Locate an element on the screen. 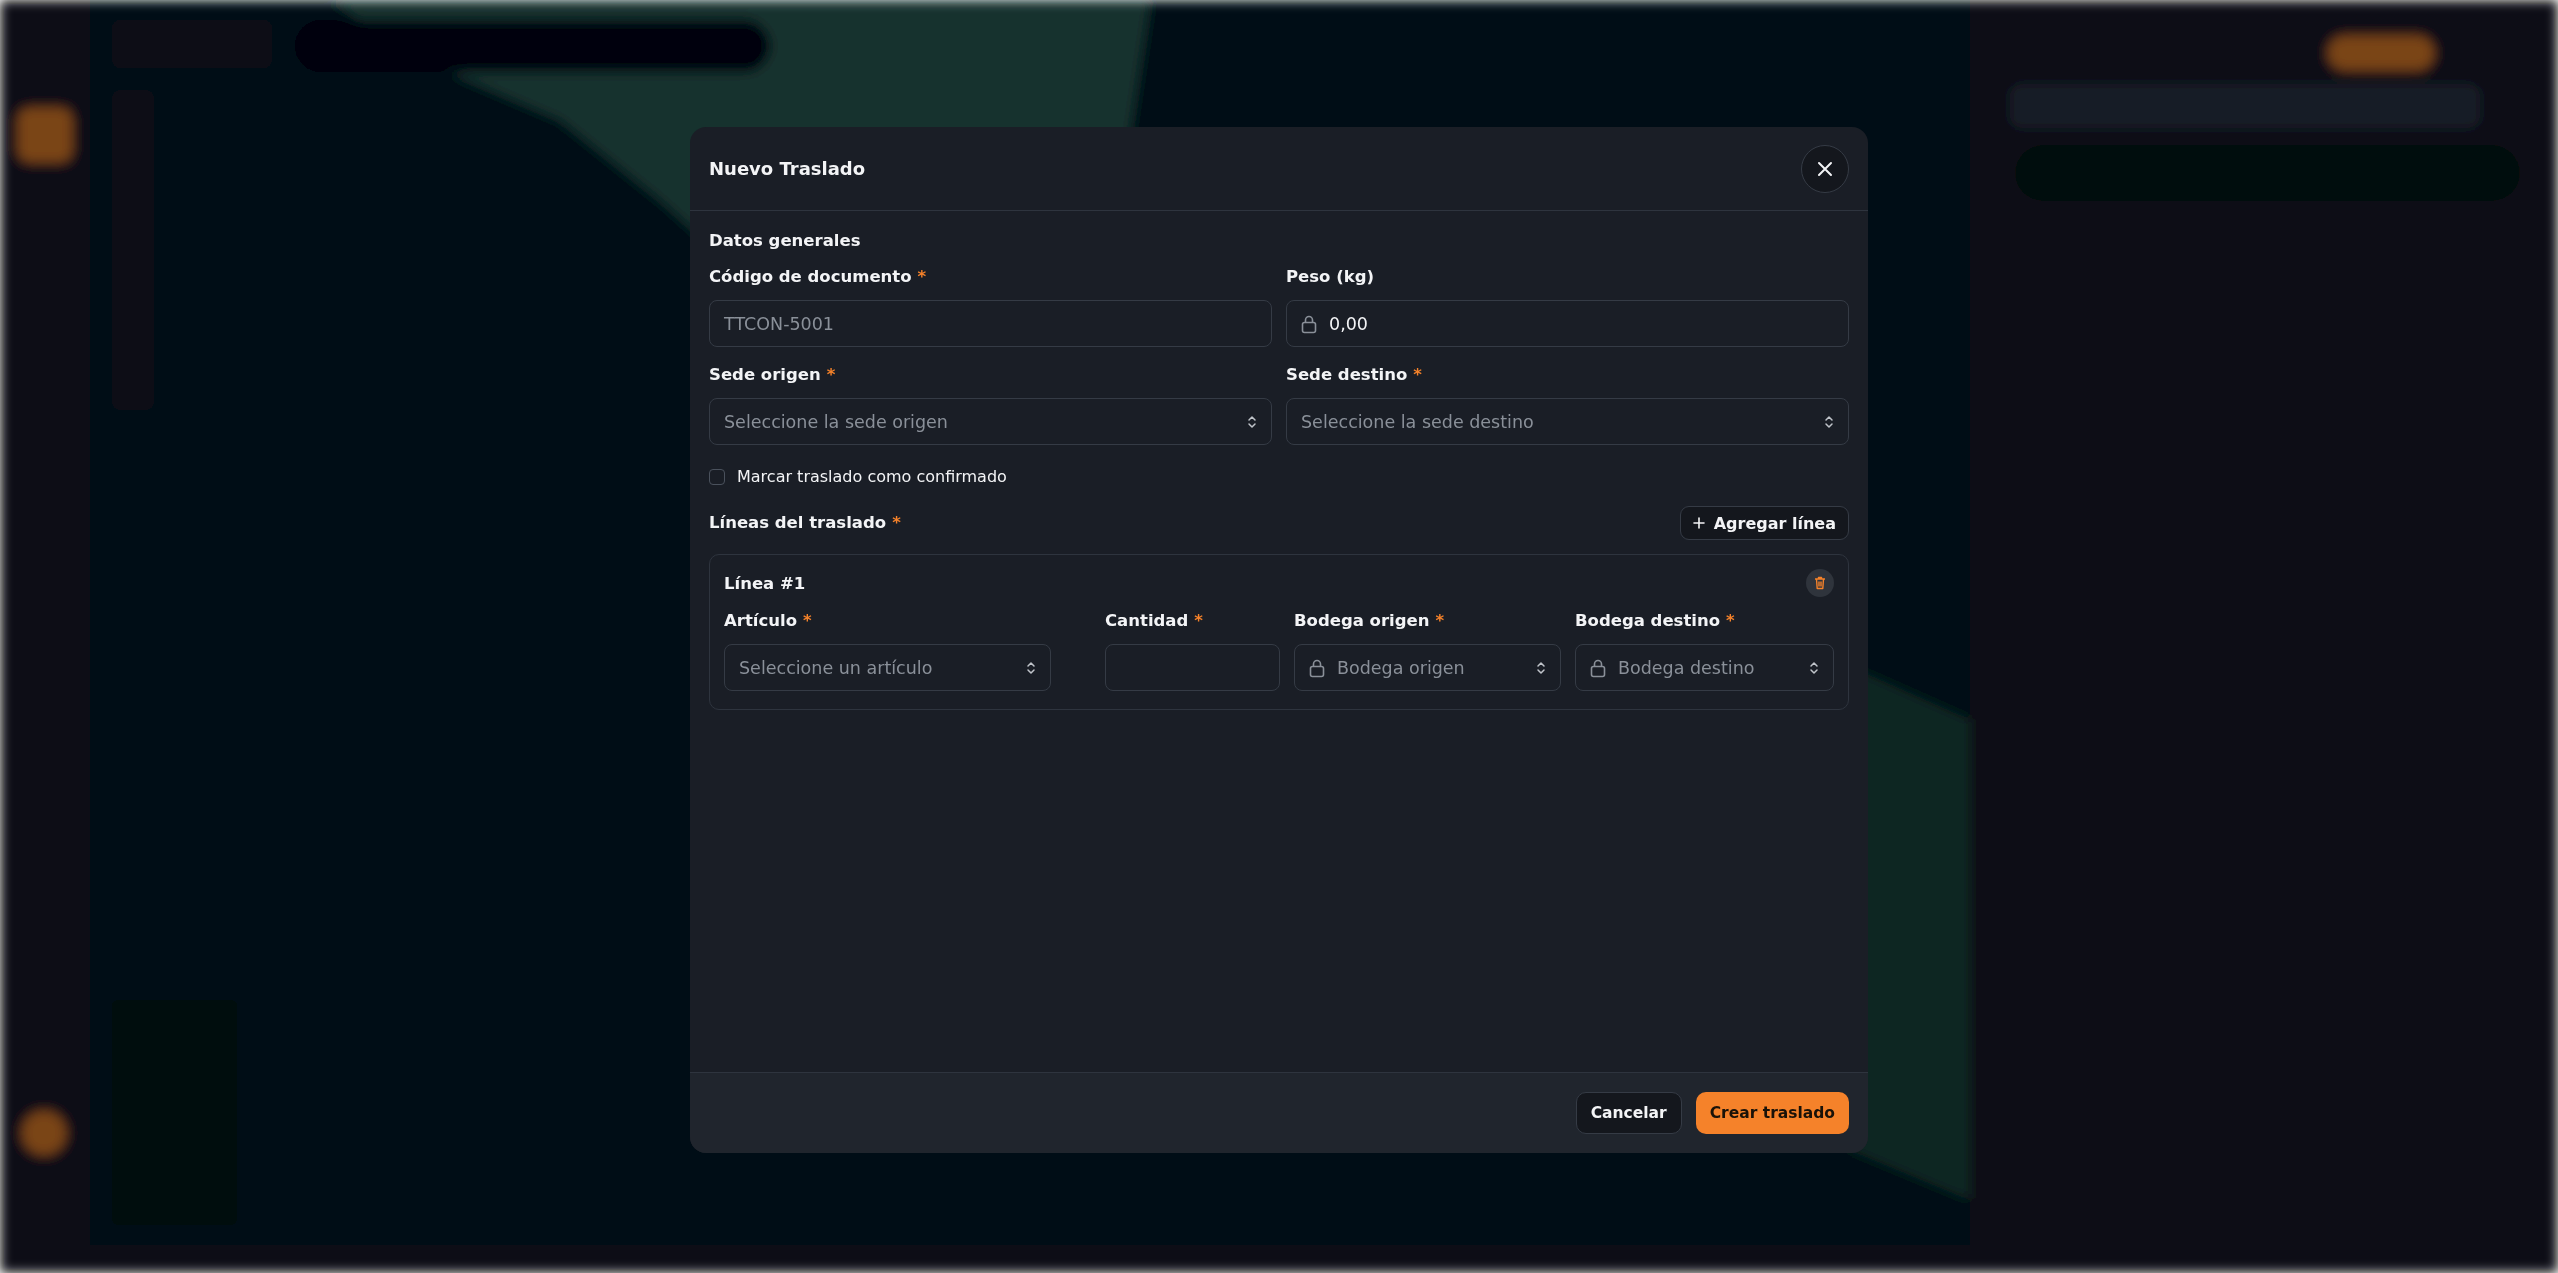  input-field: Bodega origen is located at coordinates (1427, 667).